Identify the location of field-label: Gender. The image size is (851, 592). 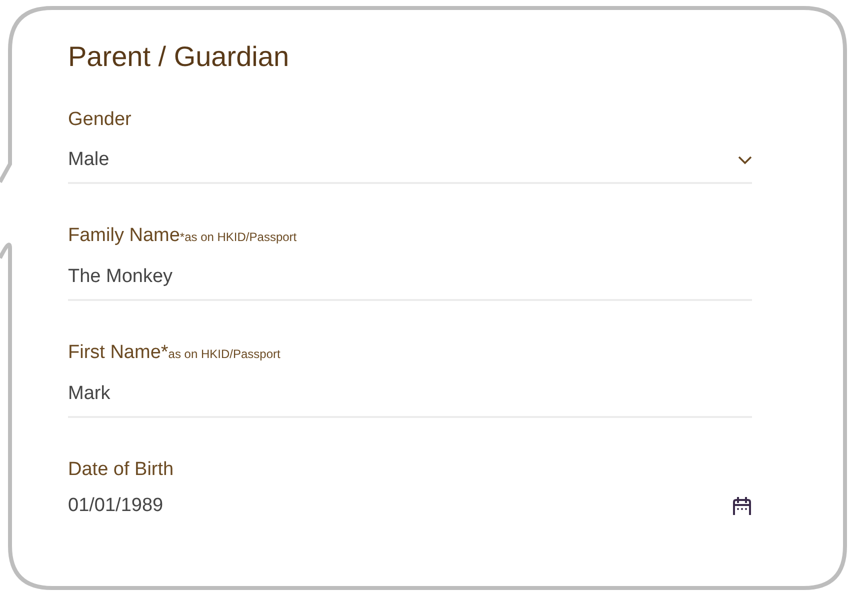
(100, 120).